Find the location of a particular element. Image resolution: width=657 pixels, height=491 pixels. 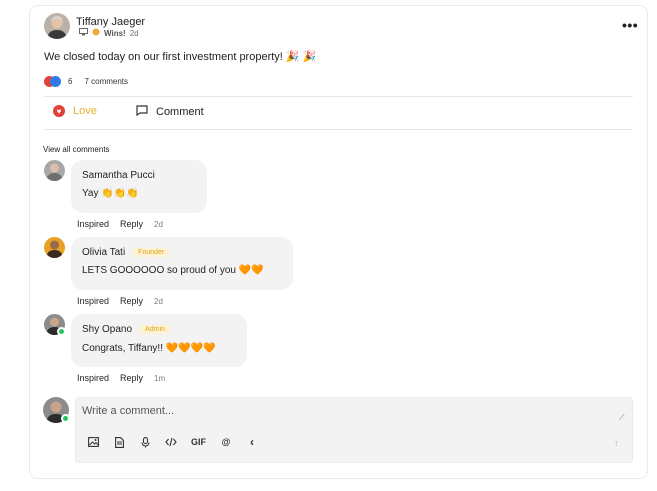

comment-label: Comment is located at coordinates (180, 112).